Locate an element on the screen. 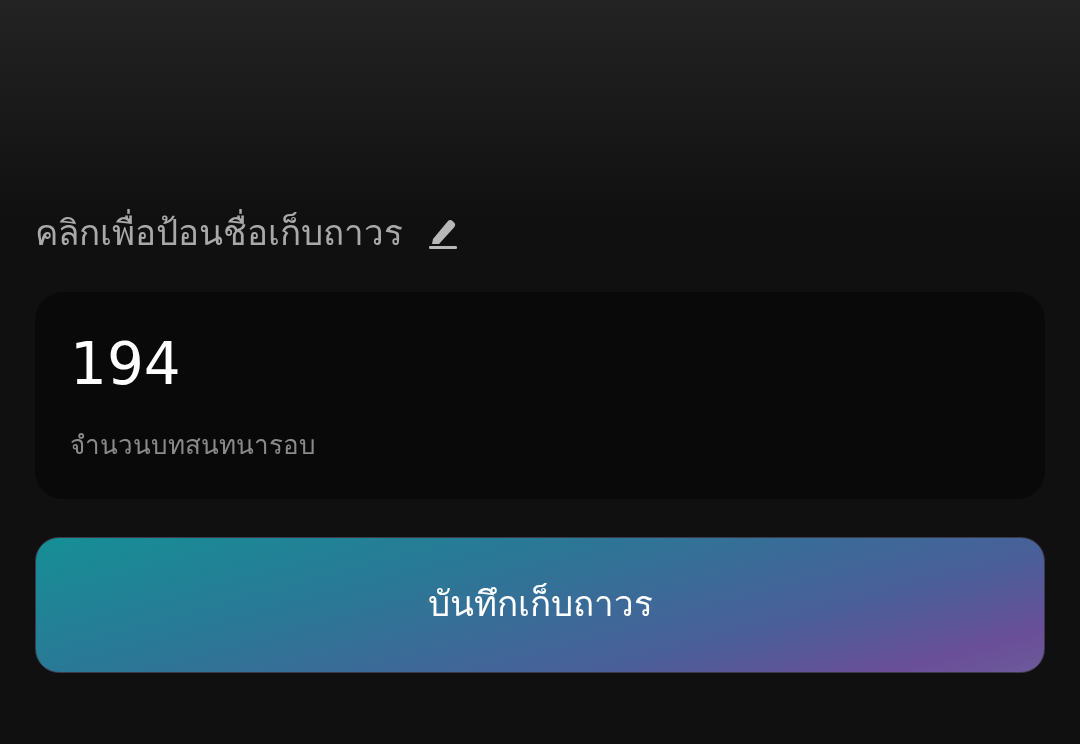 The height and width of the screenshot is (744, 1080). count-caption: จำนวนบทสนทนารอบ is located at coordinates (193, 445).